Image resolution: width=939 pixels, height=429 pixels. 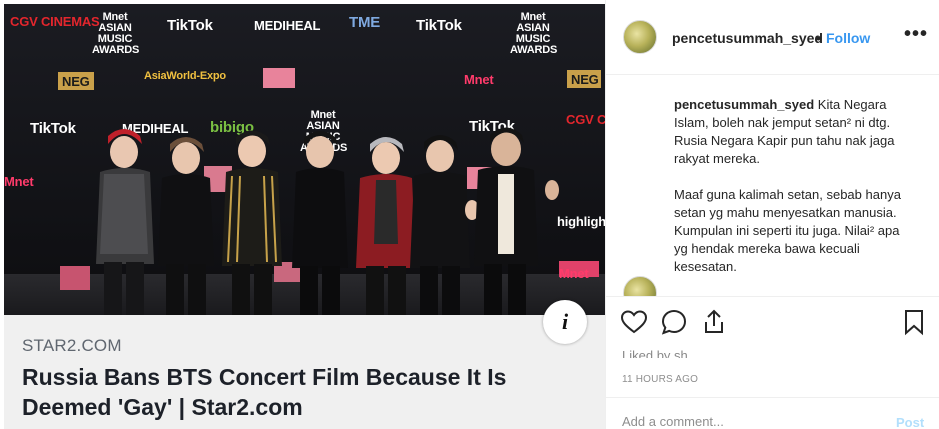 I want to click on comment-input, so click(x=747, y=421).